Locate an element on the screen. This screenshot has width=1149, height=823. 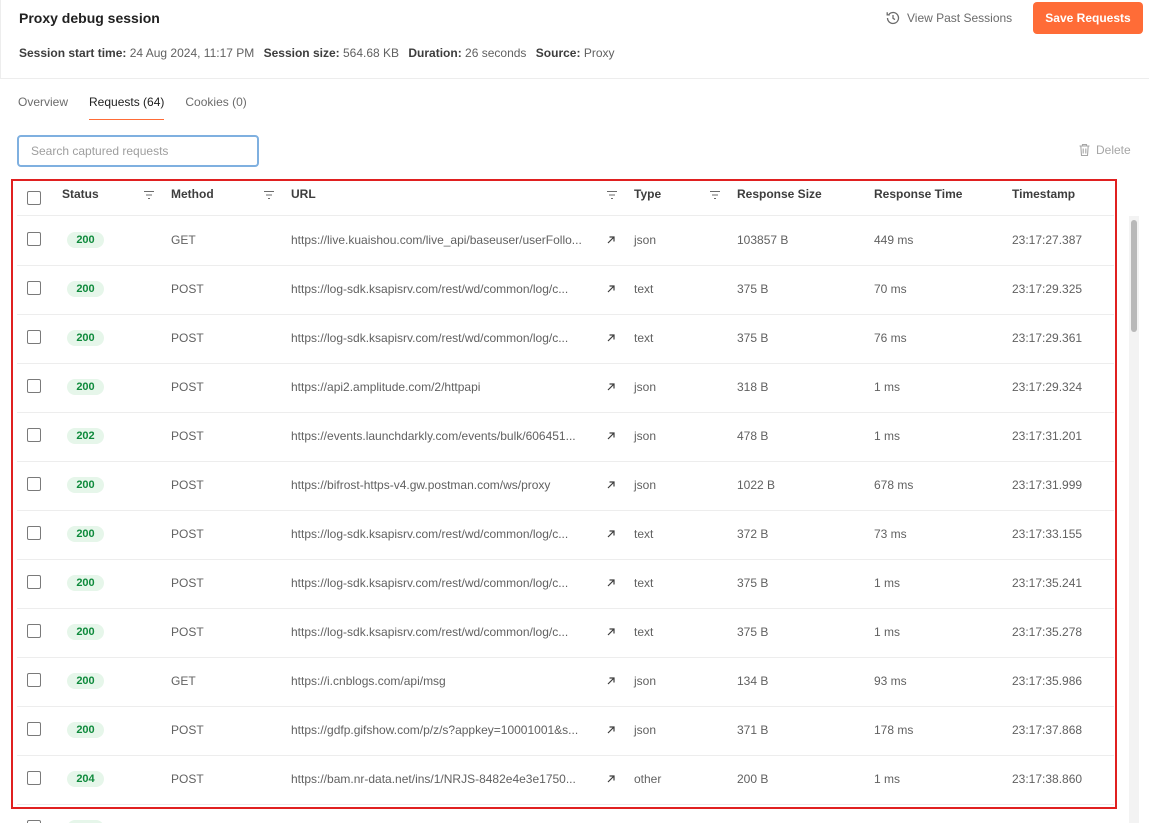
session-start-value: 24 Aug 2024, 11:17 PM is located at coordinates (192, 53).